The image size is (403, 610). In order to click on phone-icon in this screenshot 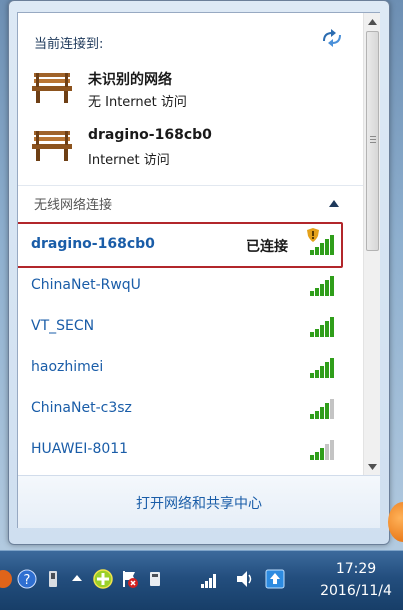, I will do `click(53, 579)`.